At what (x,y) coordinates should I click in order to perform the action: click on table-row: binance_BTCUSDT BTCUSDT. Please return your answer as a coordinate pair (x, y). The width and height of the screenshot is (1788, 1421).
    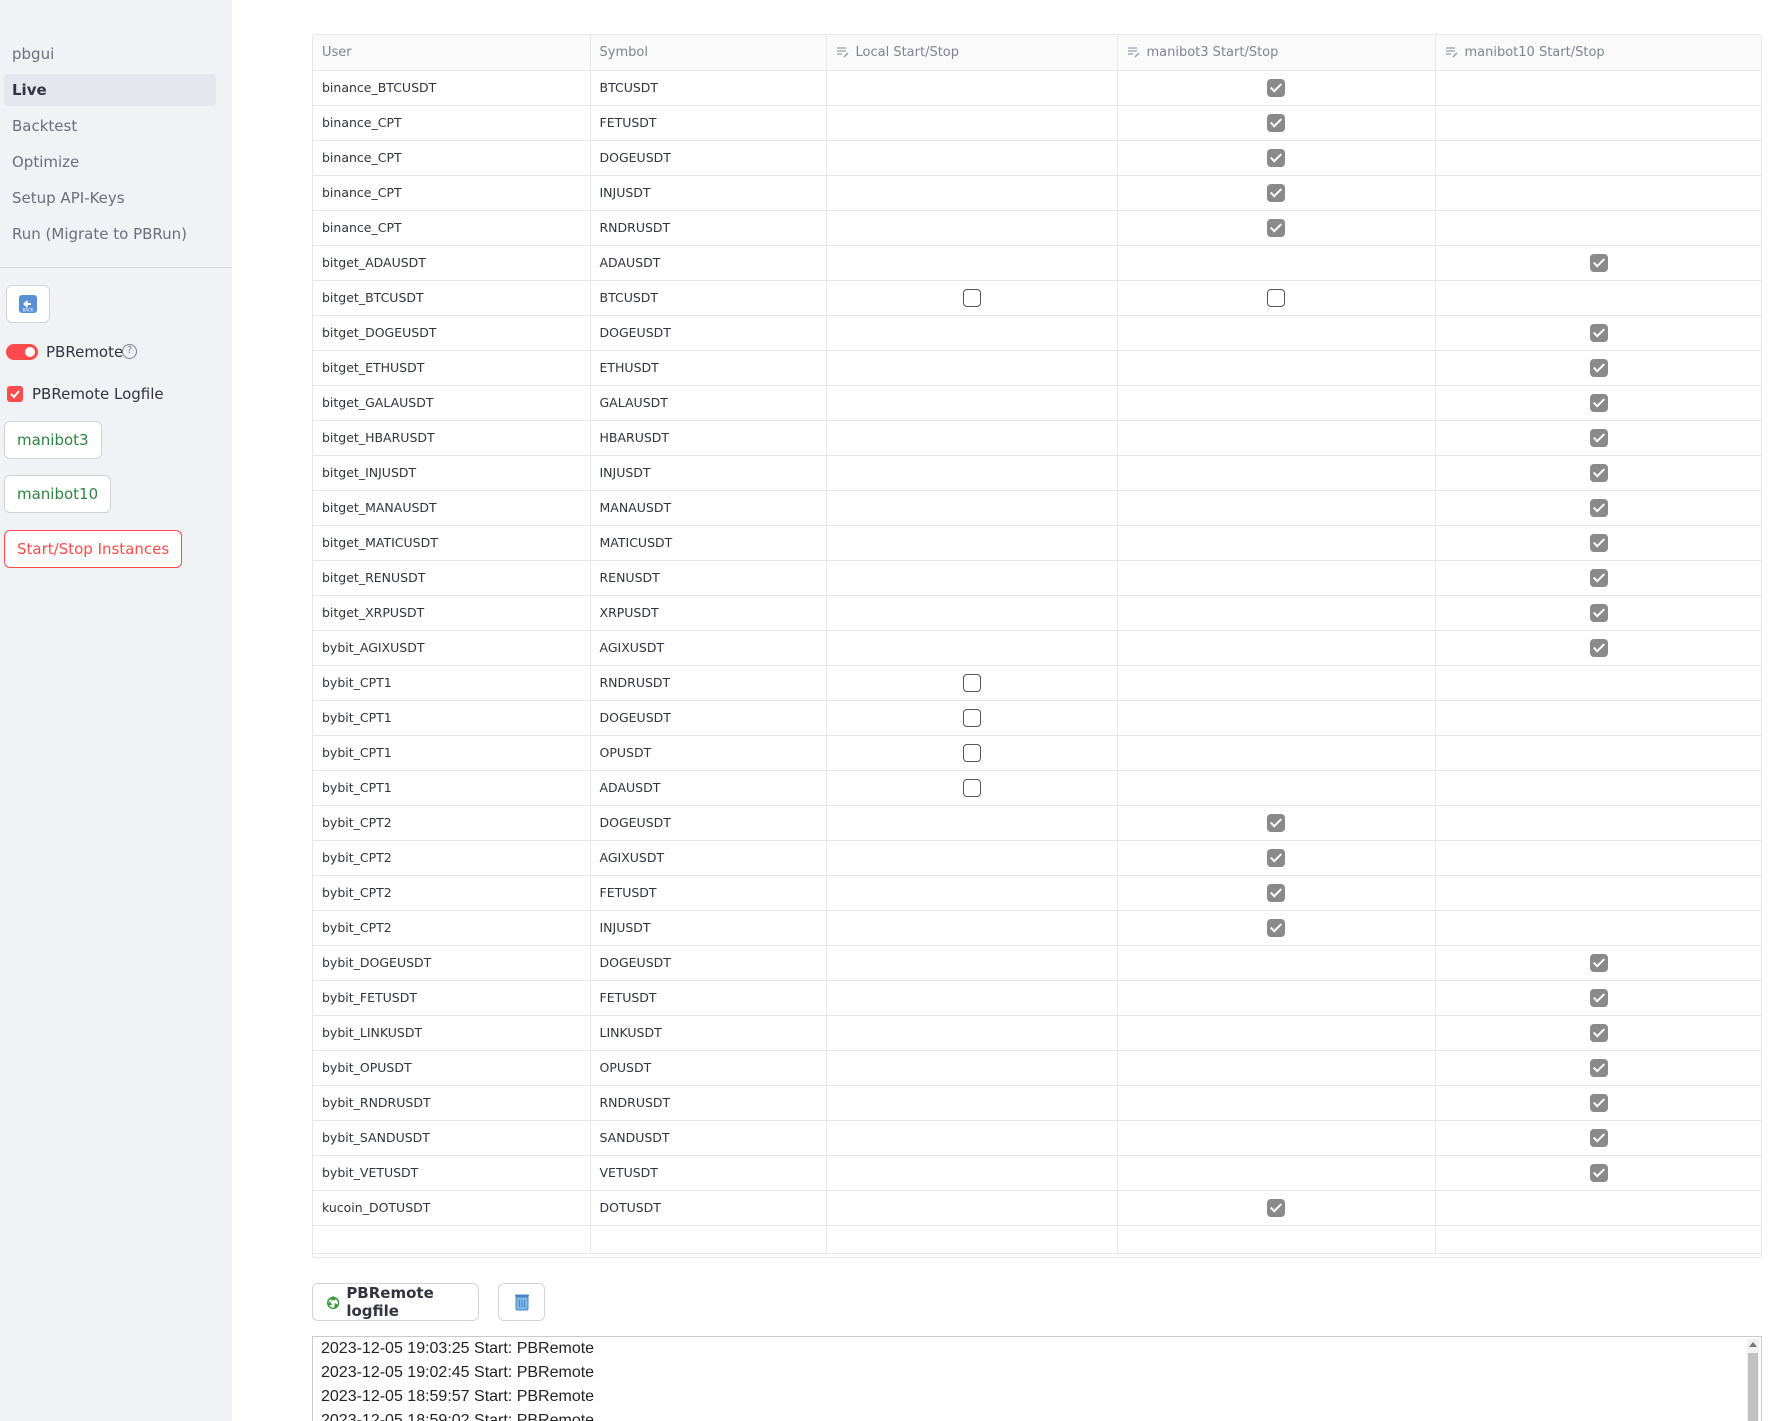
    Looking at the image, I should click on (1037, 88).